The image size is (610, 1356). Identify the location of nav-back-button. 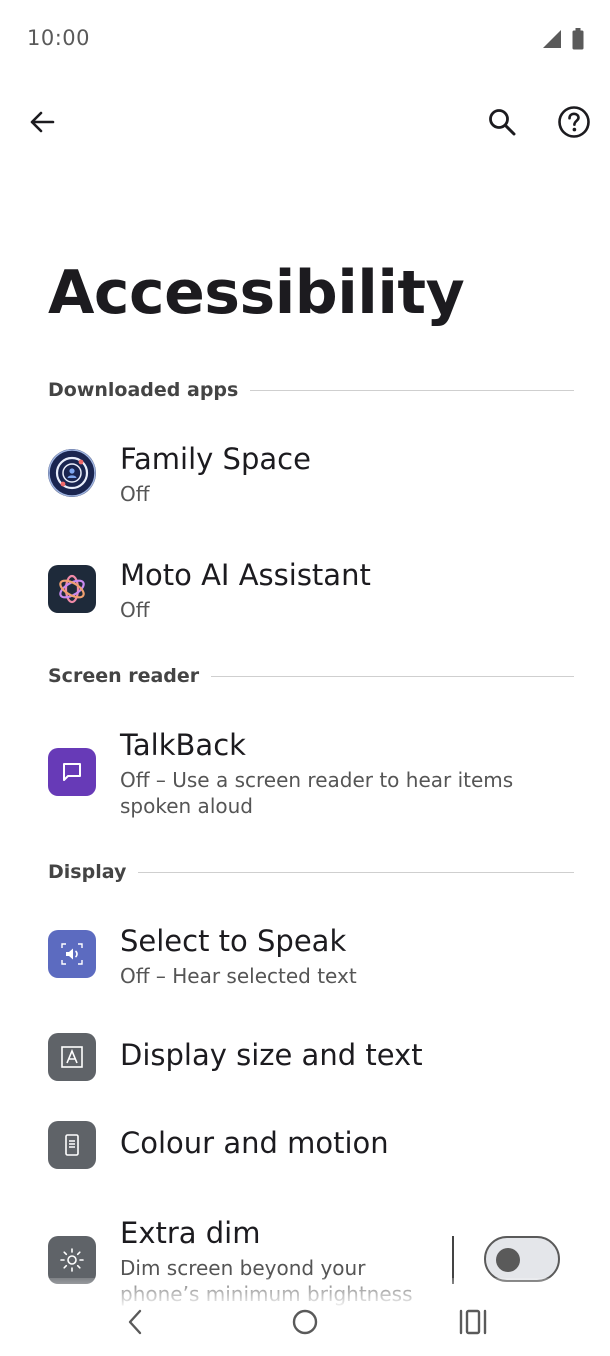
(136, 1324).